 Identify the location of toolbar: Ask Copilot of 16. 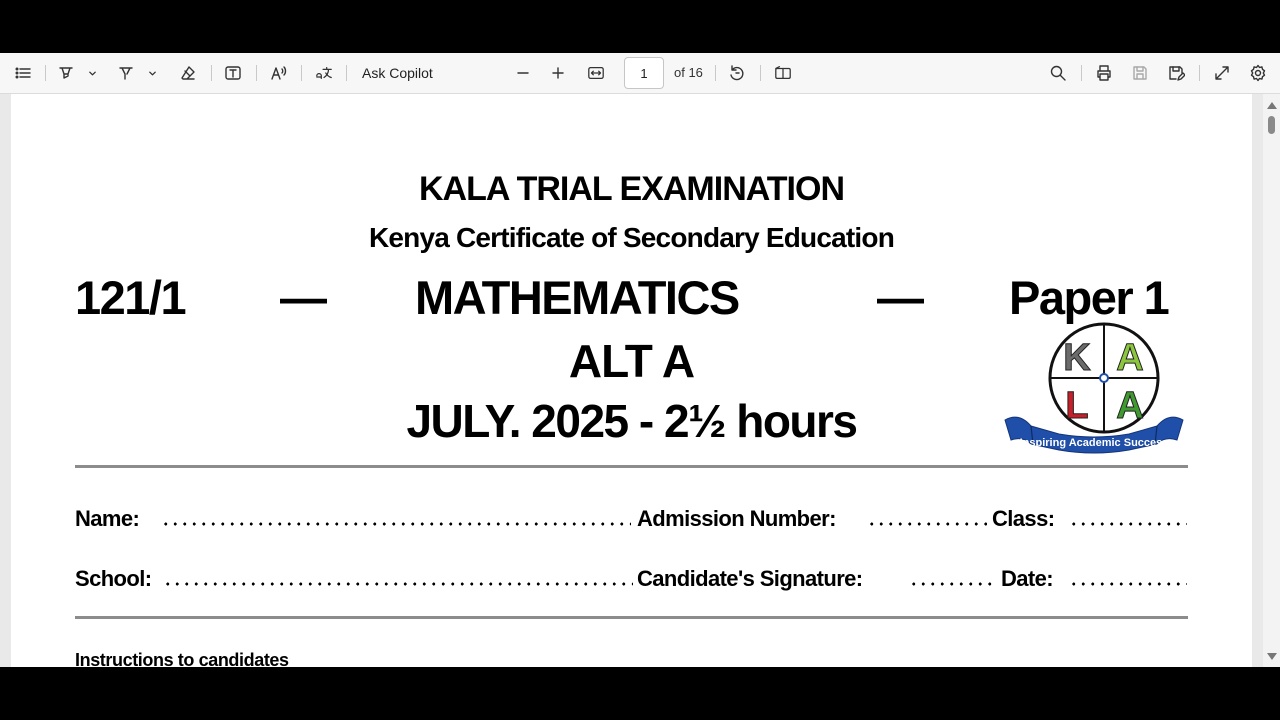
(640, 73).